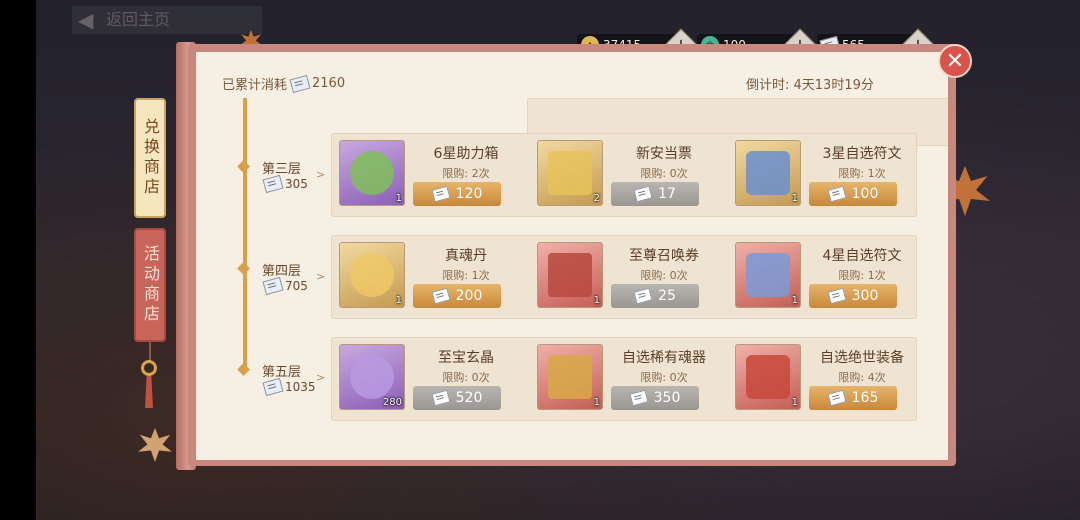  Describe the element at coordinates (150, 158) in the screenshot. I see `tab-exchange-shop: 兑换商店` at that location.